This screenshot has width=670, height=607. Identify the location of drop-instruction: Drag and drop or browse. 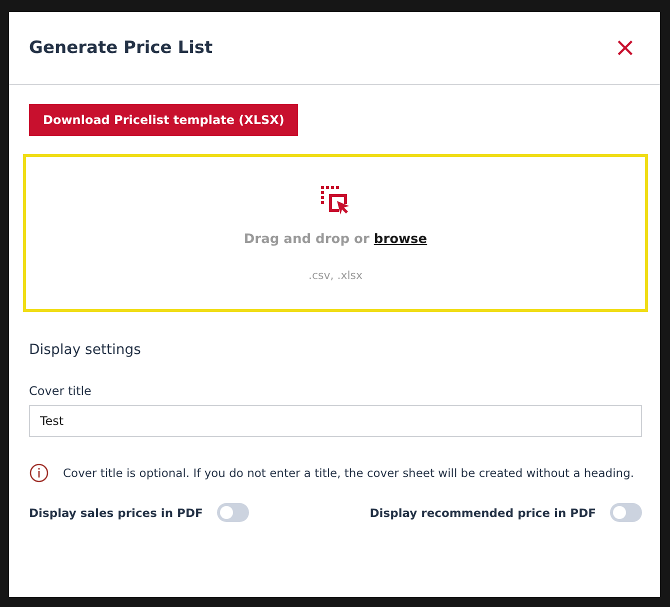
(336, 239).